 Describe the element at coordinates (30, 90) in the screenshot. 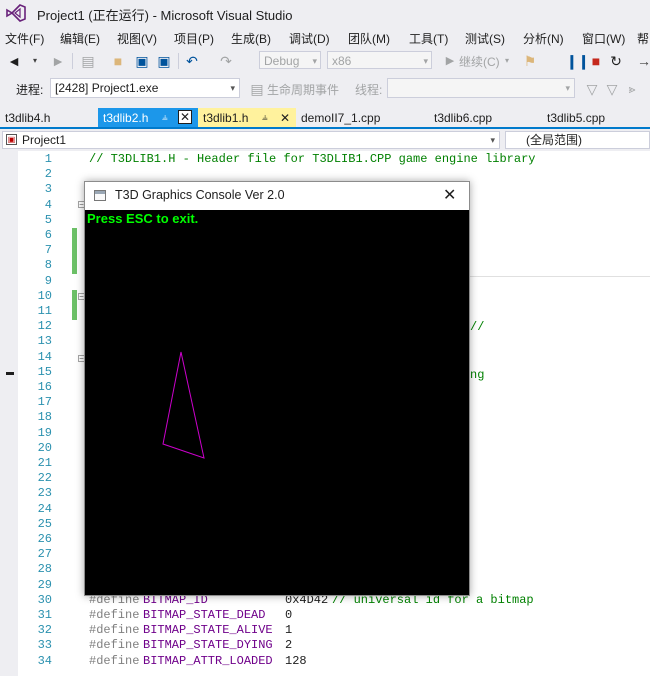

I see `process-label: 进程:` at that location.